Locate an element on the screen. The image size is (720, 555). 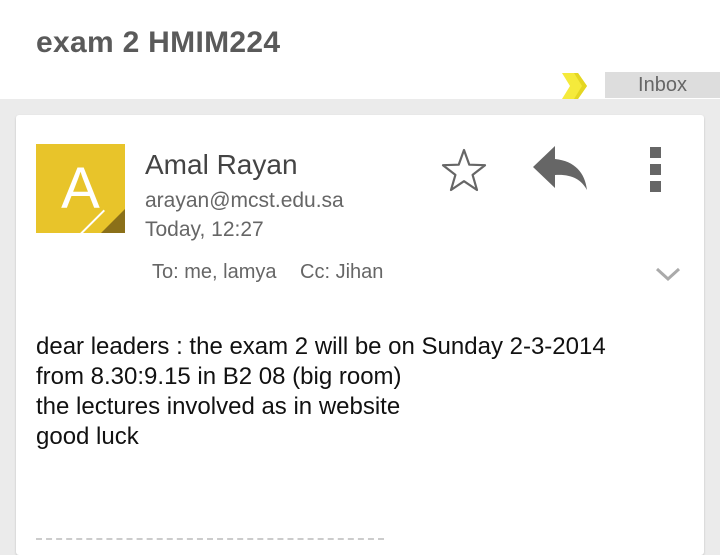
label-marker-icon is located at coordinates (574, 86).